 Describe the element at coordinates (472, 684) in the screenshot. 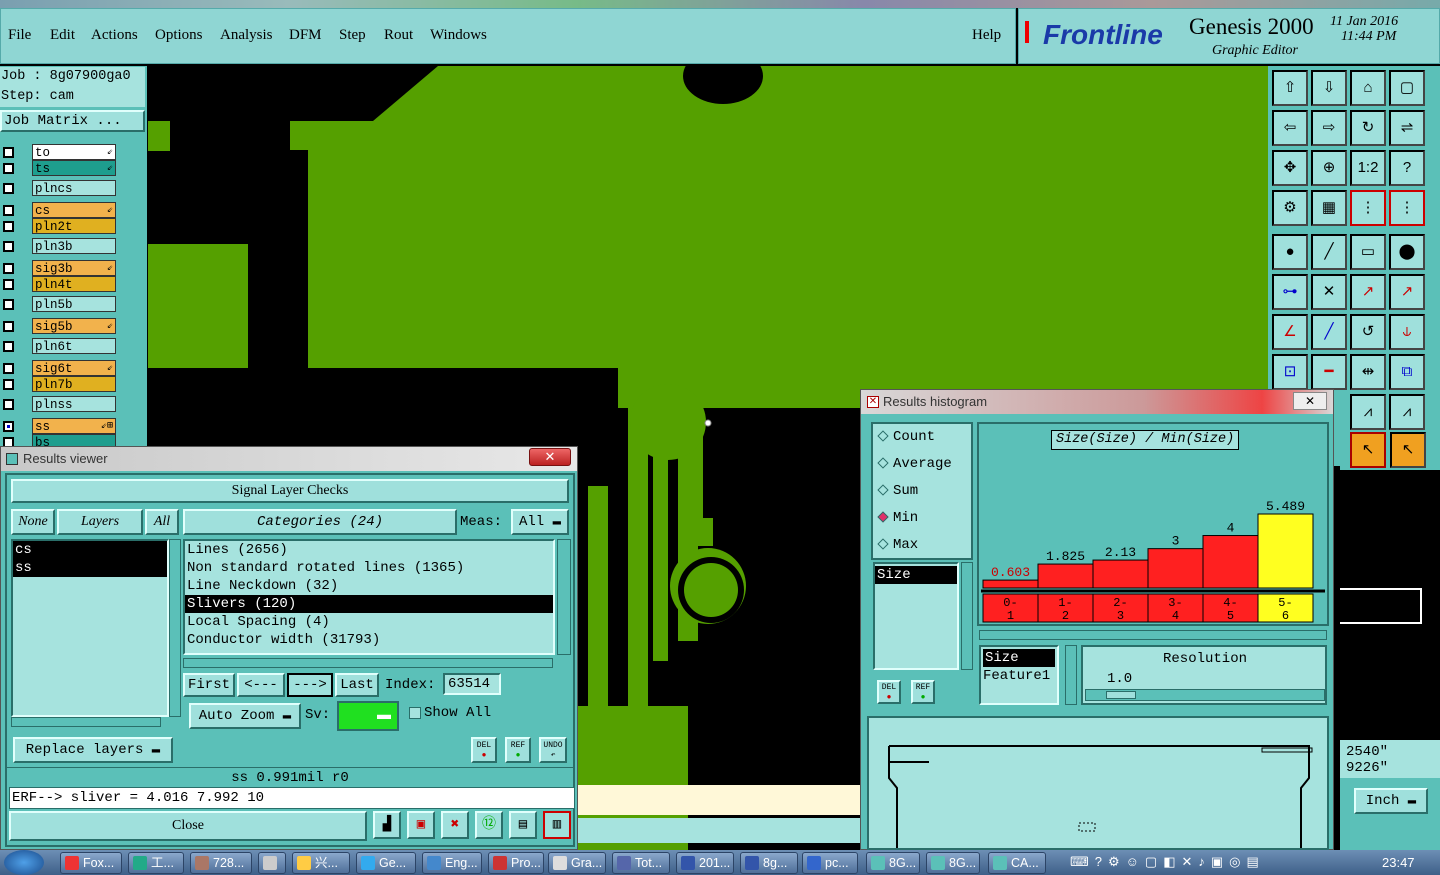

I see `index-field: 63514` at that location.